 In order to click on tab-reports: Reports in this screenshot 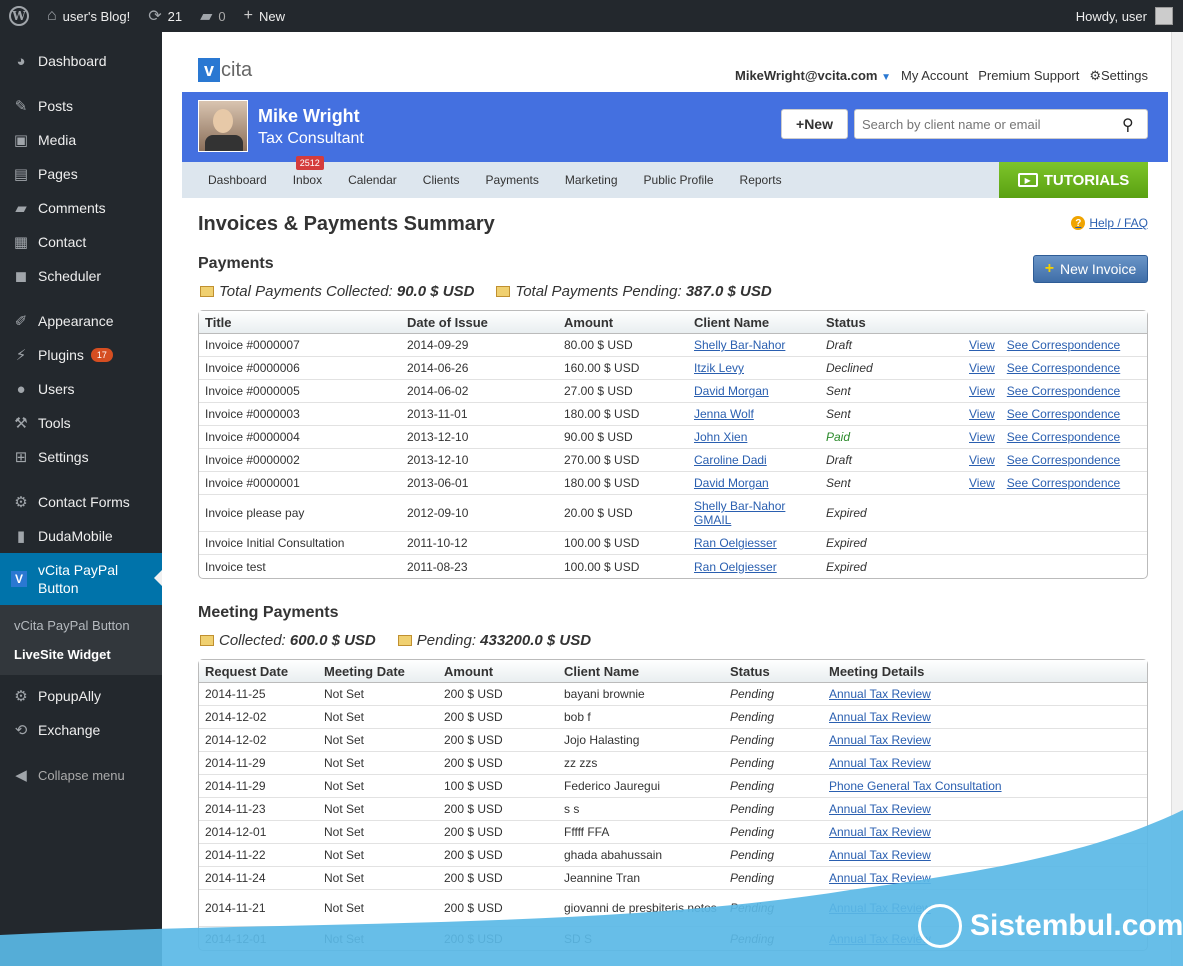, I will do `click(761, 180)`.